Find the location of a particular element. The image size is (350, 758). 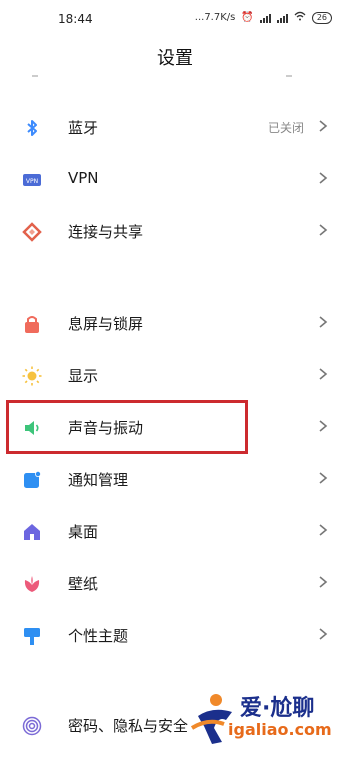

lock-icon is located at coordinates (32, 324).